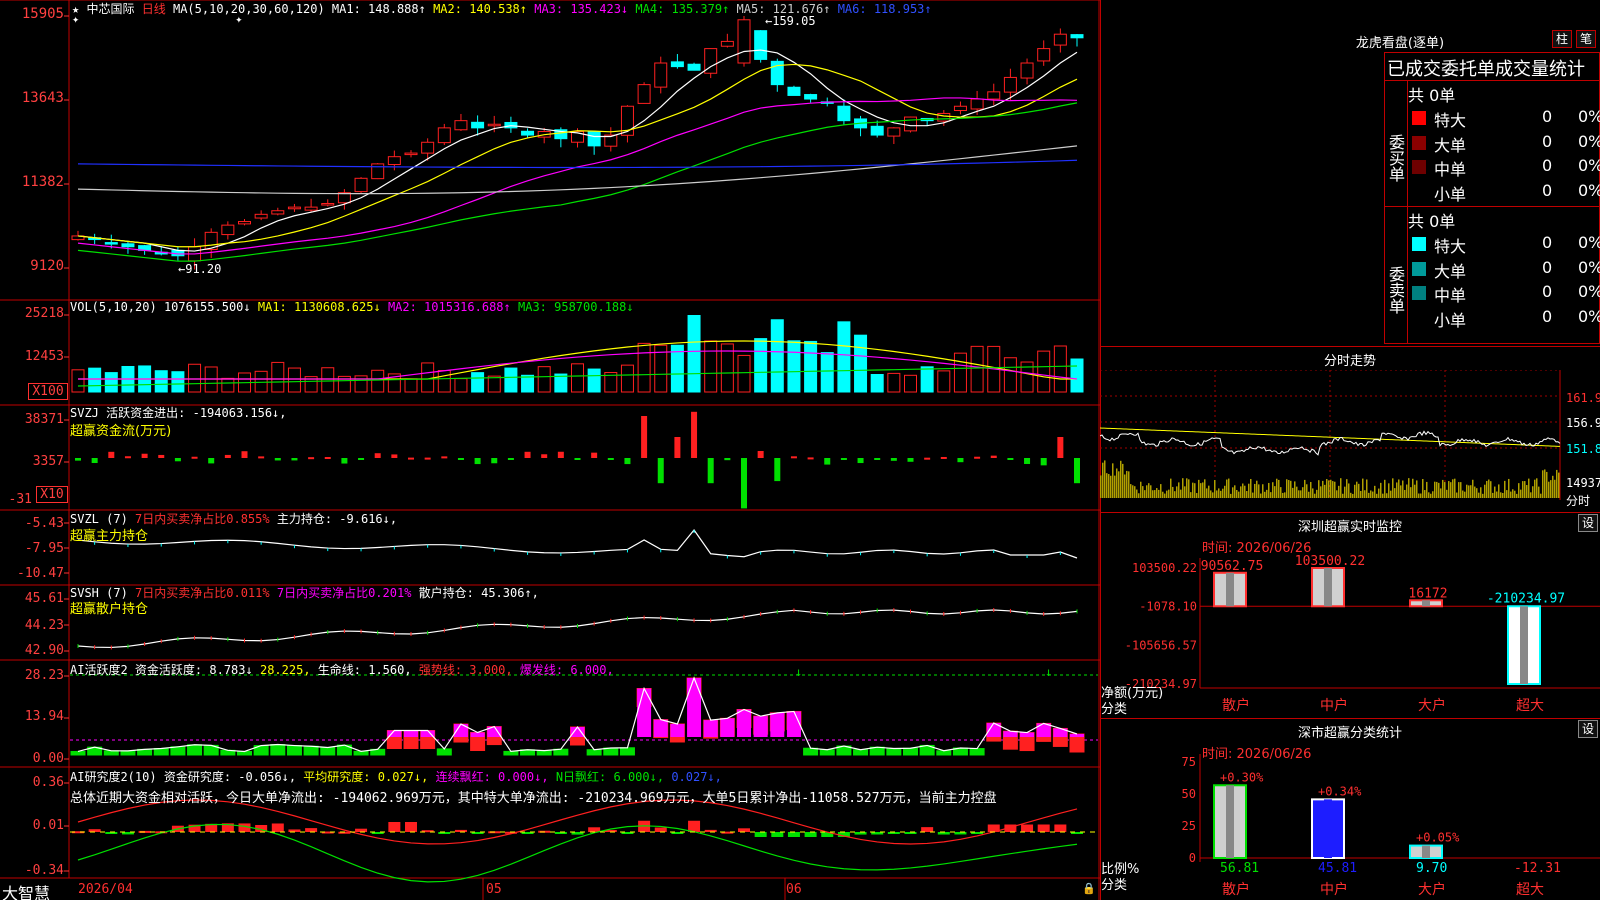 Image resolution: width=1600 pixels, height=900 pixels. I want to click on intraday-chart, so click(1350, 440).